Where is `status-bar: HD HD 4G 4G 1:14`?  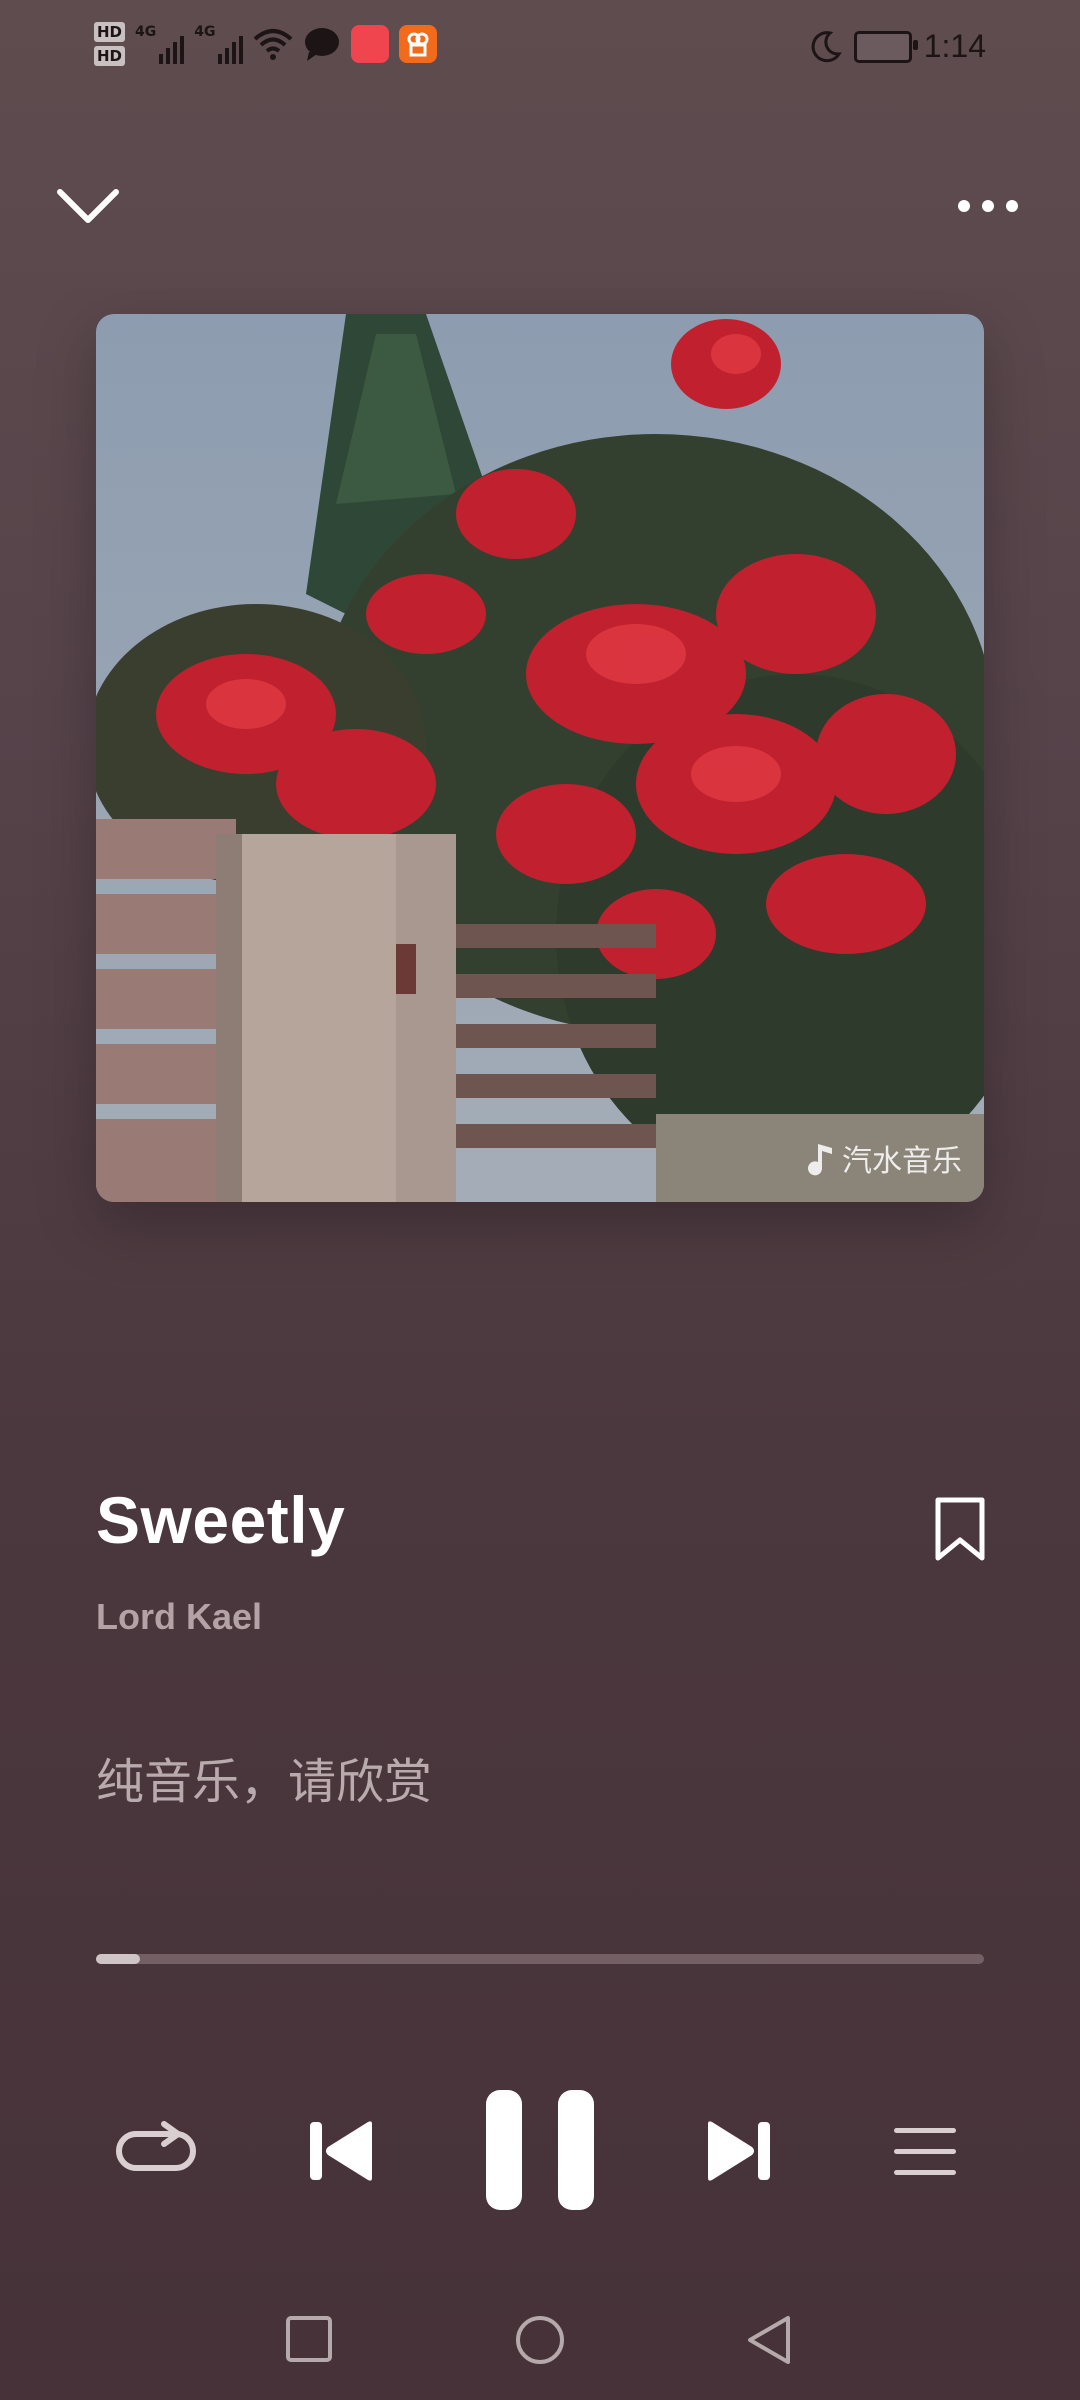
status-bar: HD HD 4G 4G 1:14 is located at coordinates (540, 50).